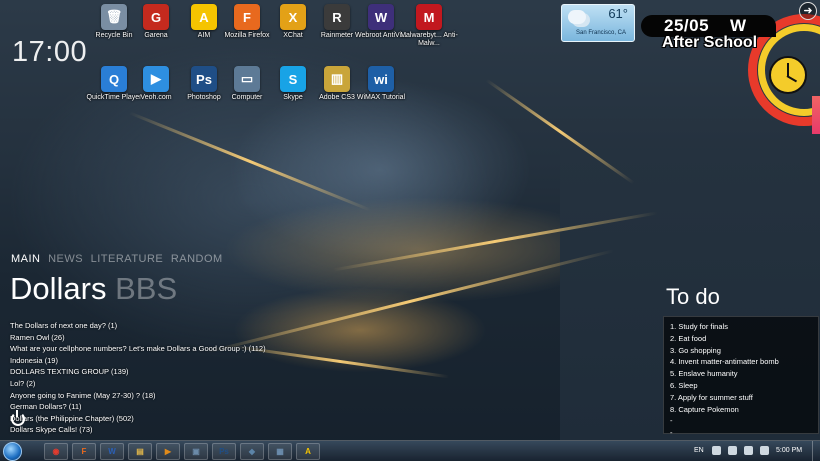 The image size is (820, 461). I want to click on photoshop-icon: Ps, so click(204, 79).